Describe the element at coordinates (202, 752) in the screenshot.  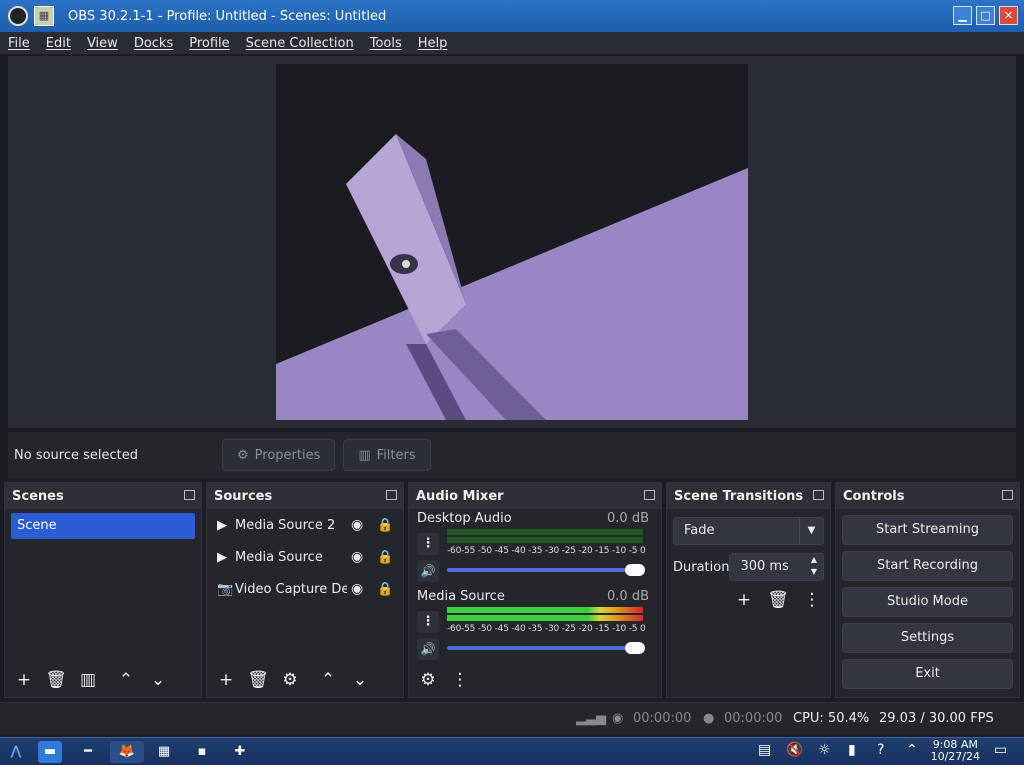
I see `app-task-icon: ▪` at that location.